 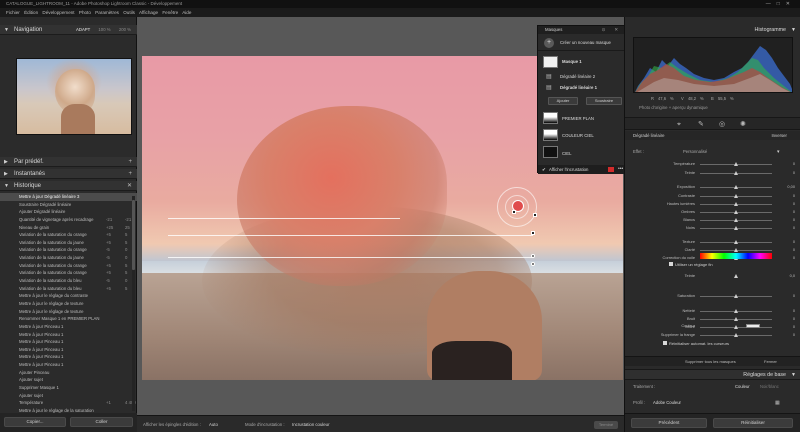 I want to click on presets-header: ▶ Par prédéf. +, so click(x=68, y=162).